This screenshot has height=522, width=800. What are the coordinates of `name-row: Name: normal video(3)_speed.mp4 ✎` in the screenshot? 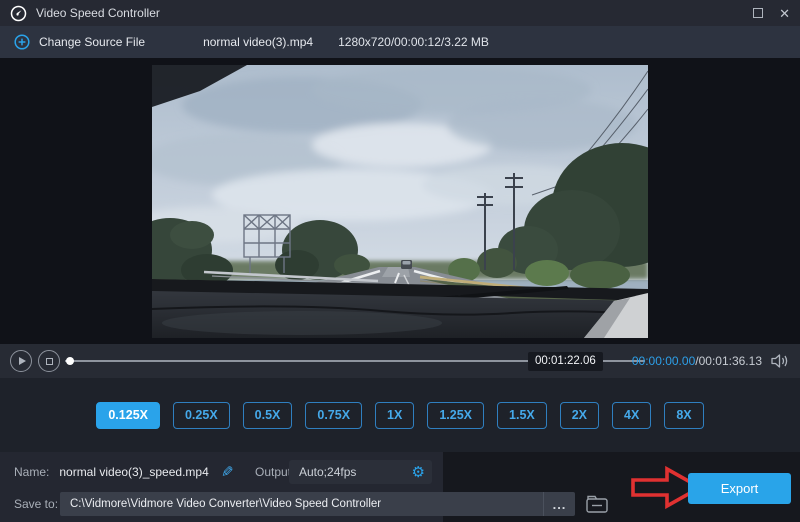 It's located at (123, 472).